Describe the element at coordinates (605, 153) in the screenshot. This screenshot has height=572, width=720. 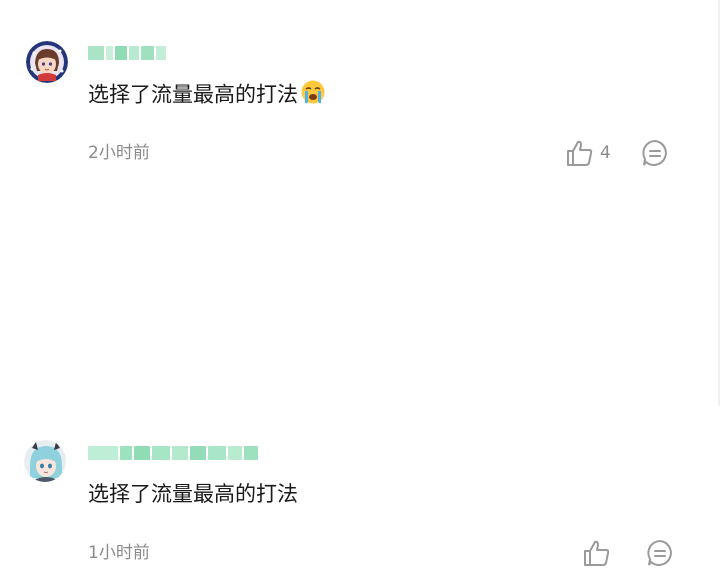
I see `like-count: 4` at that location.